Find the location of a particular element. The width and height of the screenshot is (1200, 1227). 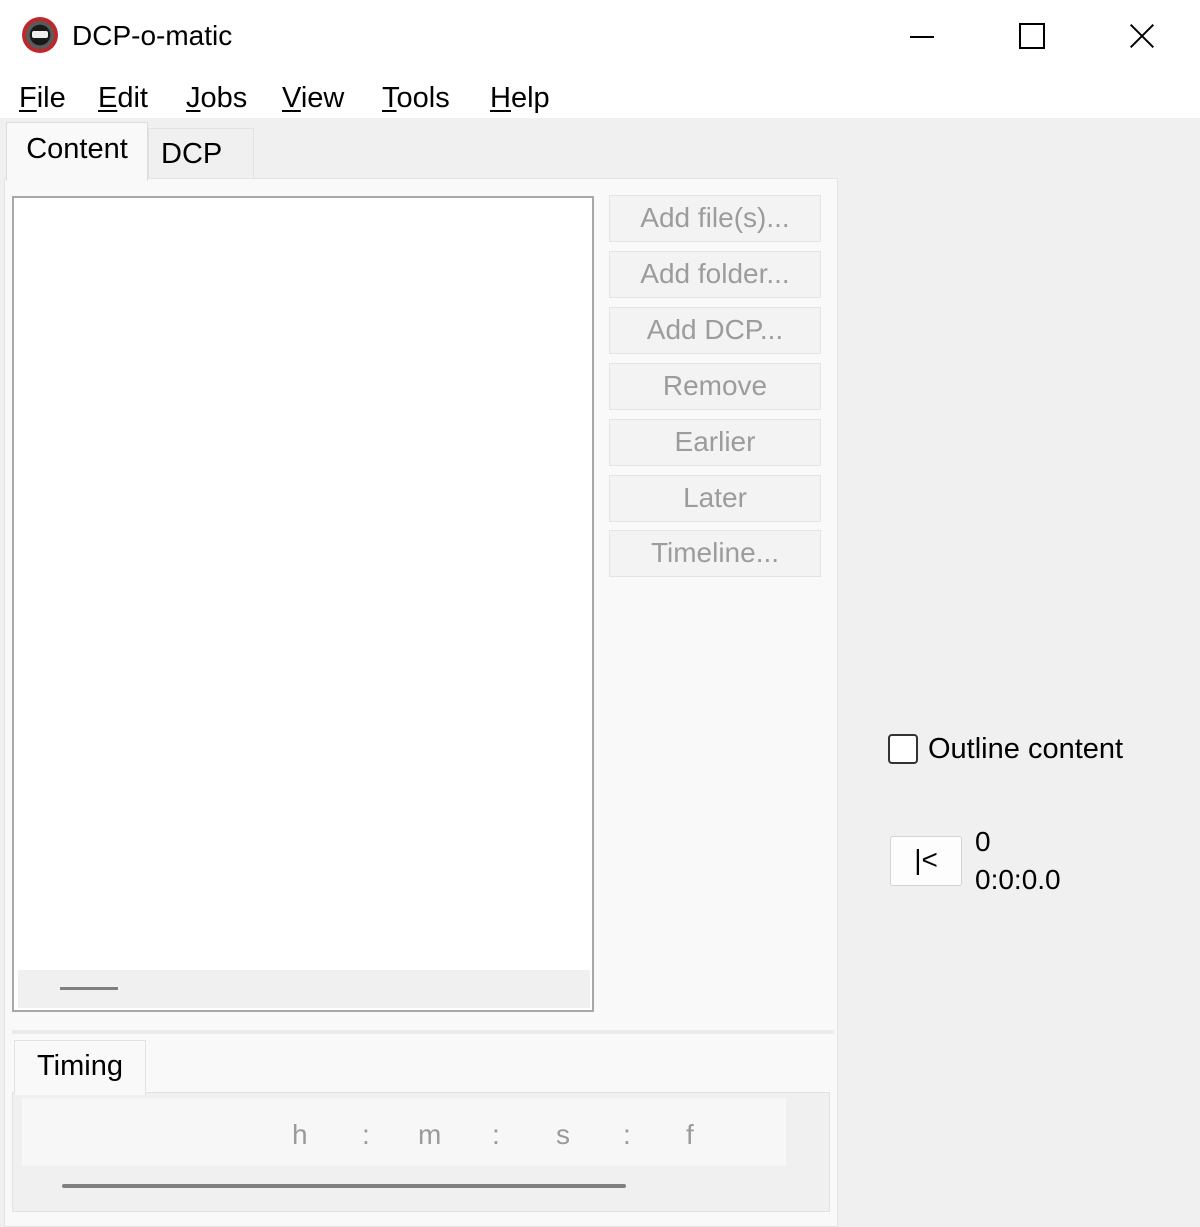

tab-timing: Timing is located at coordinates (80, 1067).